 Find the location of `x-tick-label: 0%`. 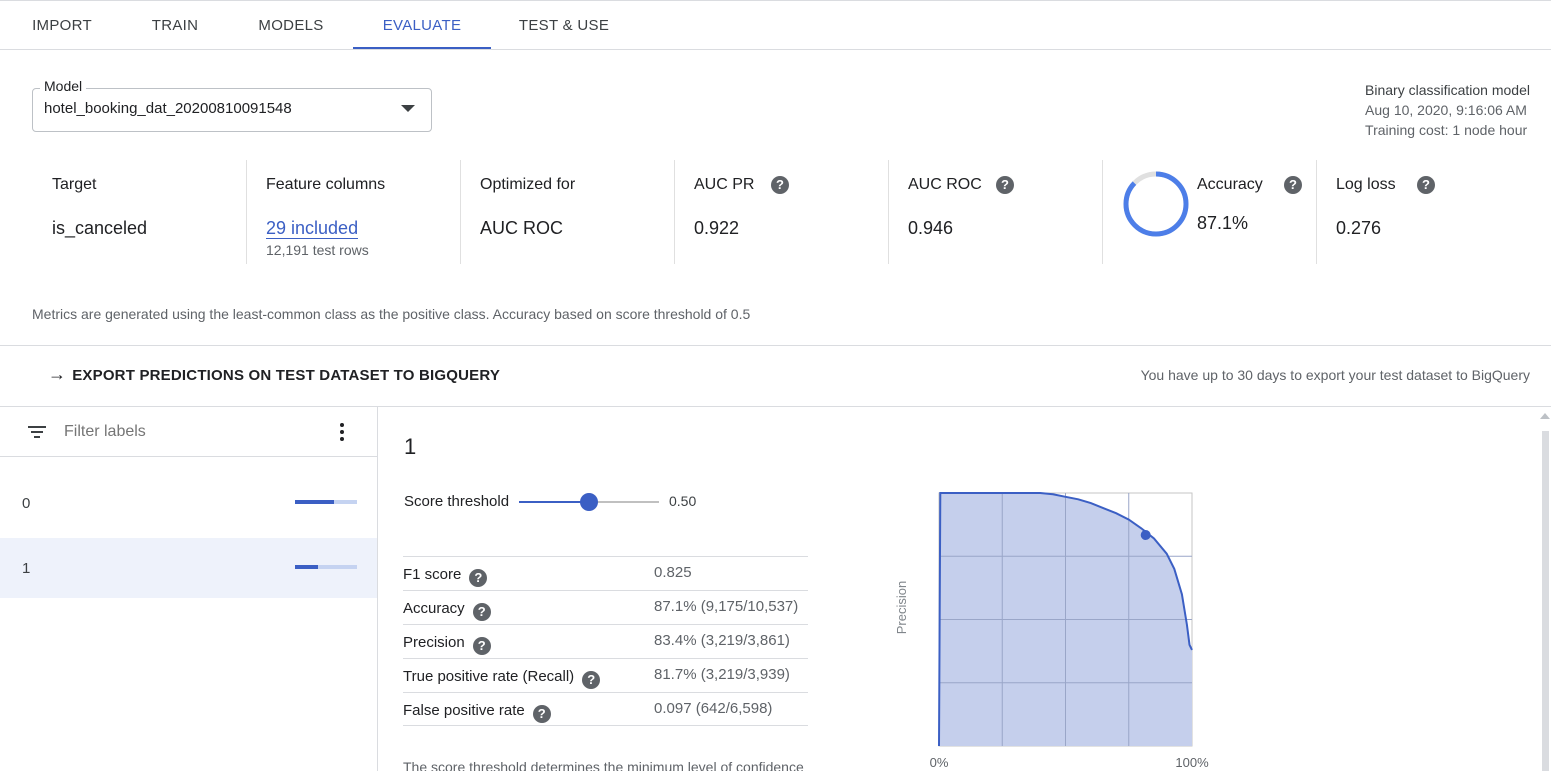

x-tick-label: 0% is located at coordinates (939, 762).